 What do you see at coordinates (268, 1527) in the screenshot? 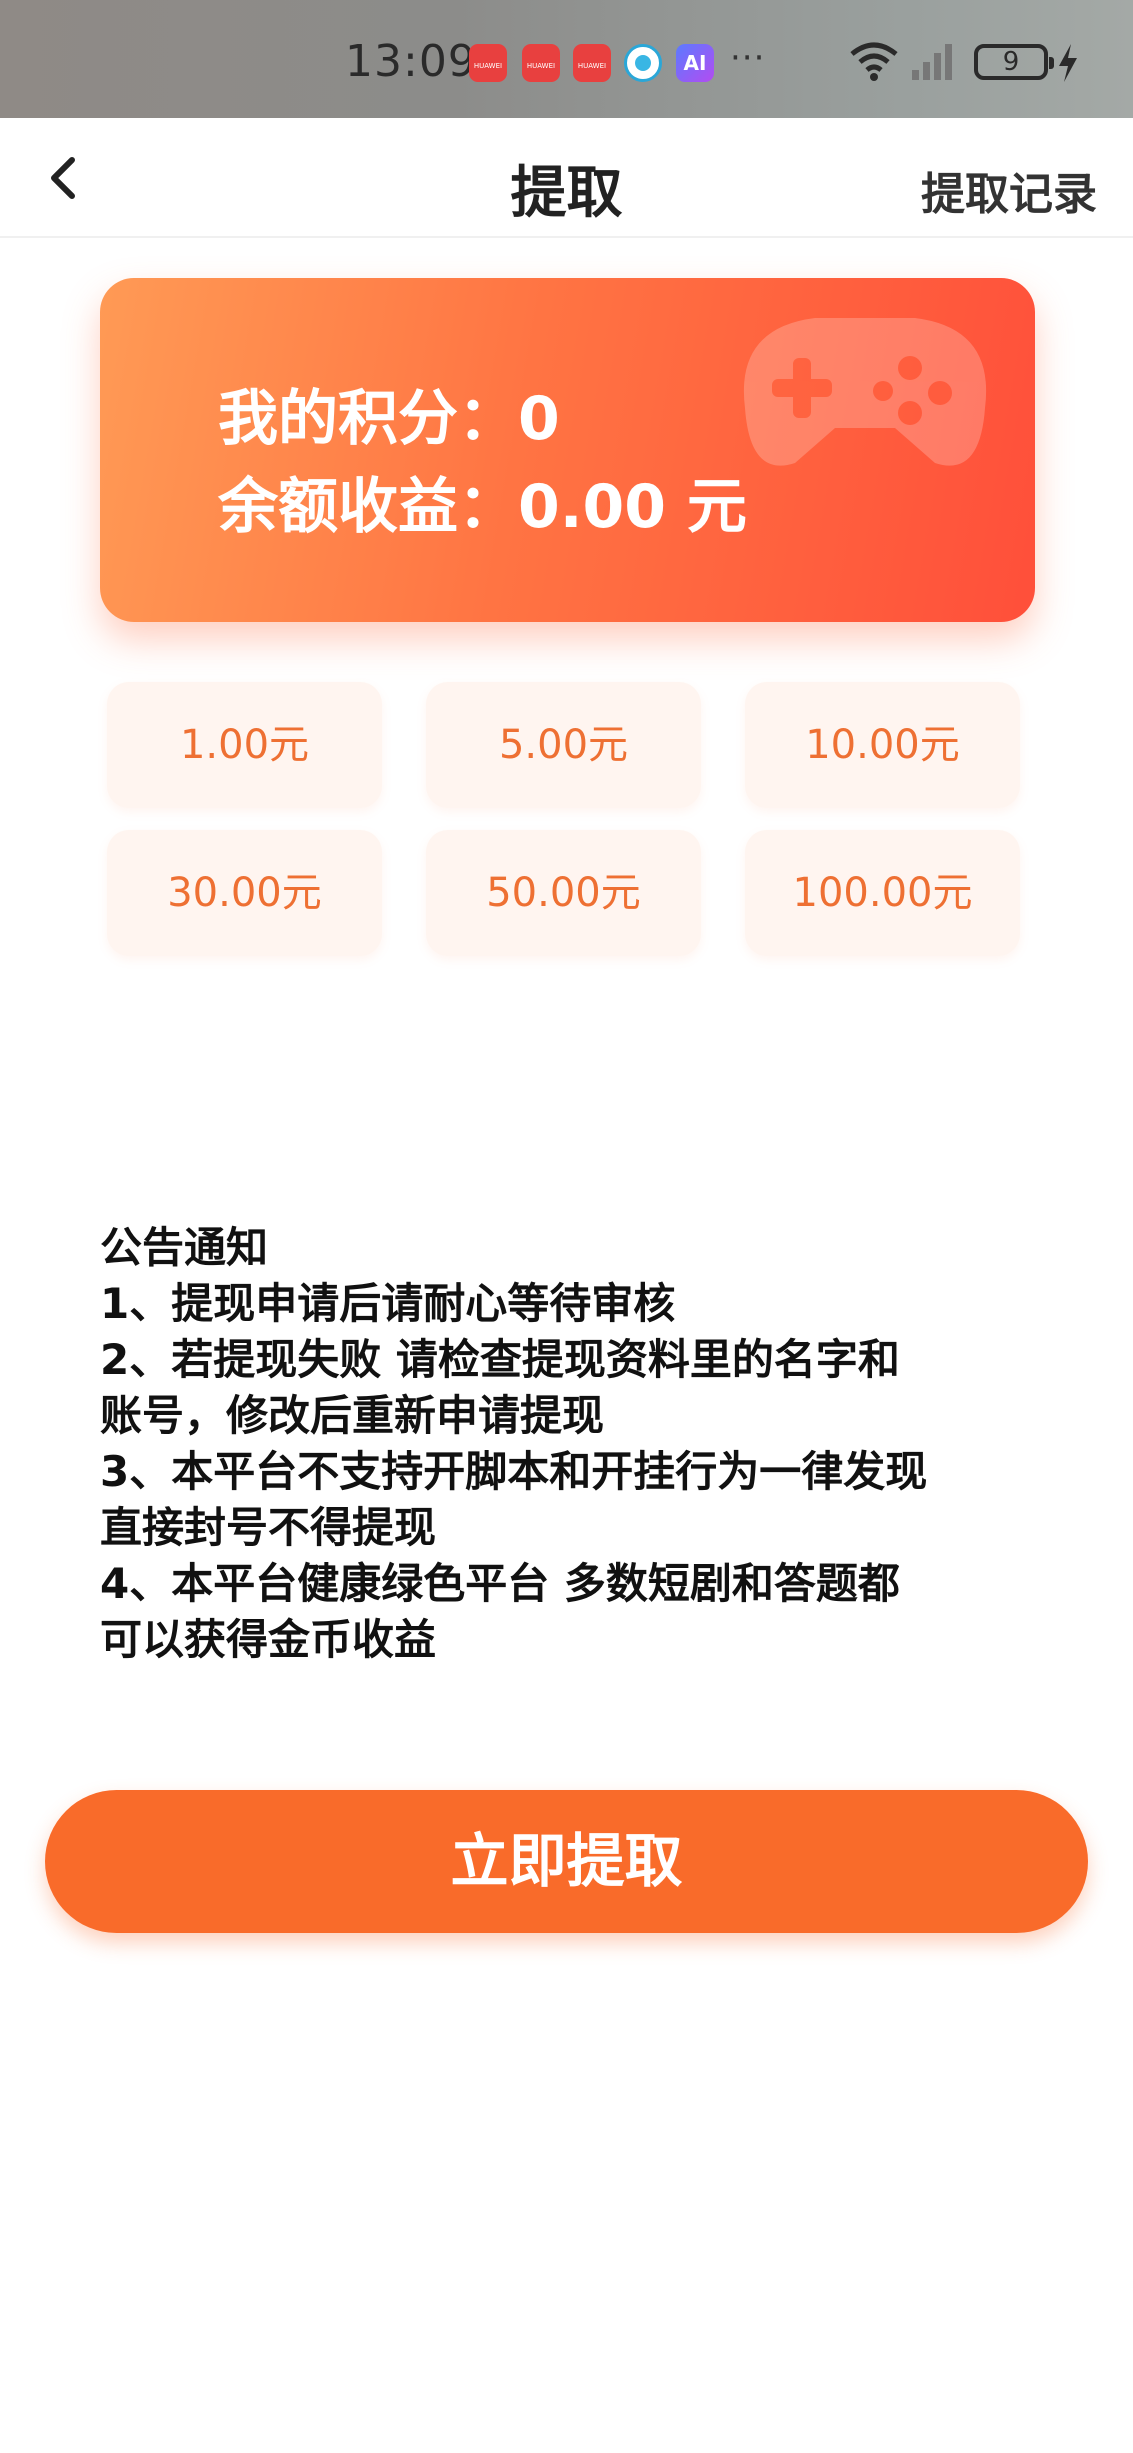
I see `notice-line: 直接封号不得提现` at bounding box center [268, 1527].